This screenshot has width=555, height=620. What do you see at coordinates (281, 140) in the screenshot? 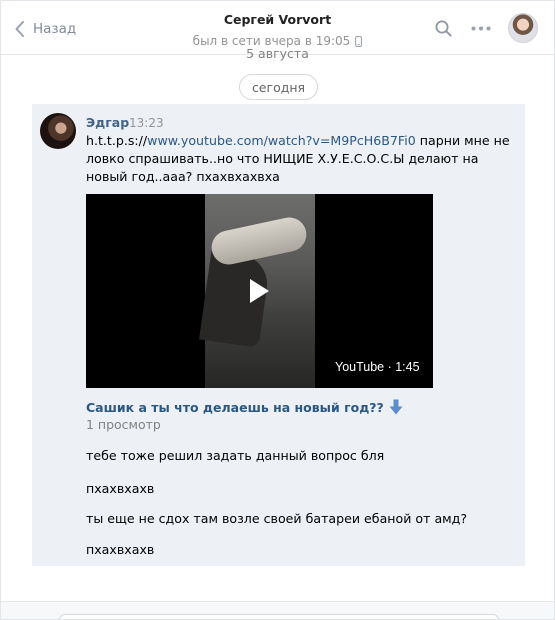
I see `youtube-link: www.youtube.com/watch?v=M9PcH6B7Fi0` at bounding box center [281, 140].